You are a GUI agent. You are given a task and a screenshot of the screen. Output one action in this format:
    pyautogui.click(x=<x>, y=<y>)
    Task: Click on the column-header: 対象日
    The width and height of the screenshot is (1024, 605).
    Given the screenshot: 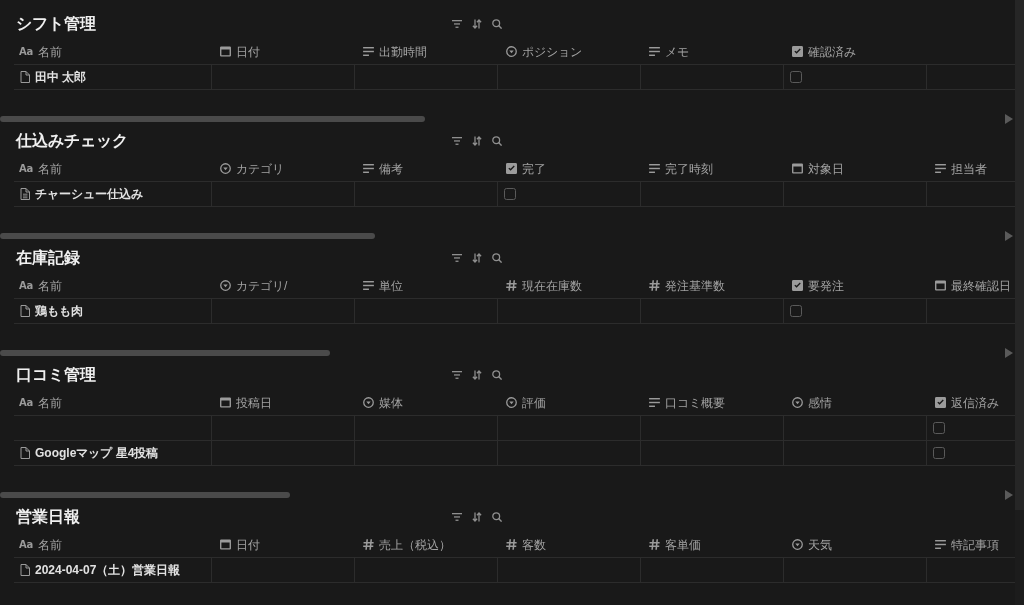 What is the action you would take?
    pyautogui.click(x=855, y=168)
    